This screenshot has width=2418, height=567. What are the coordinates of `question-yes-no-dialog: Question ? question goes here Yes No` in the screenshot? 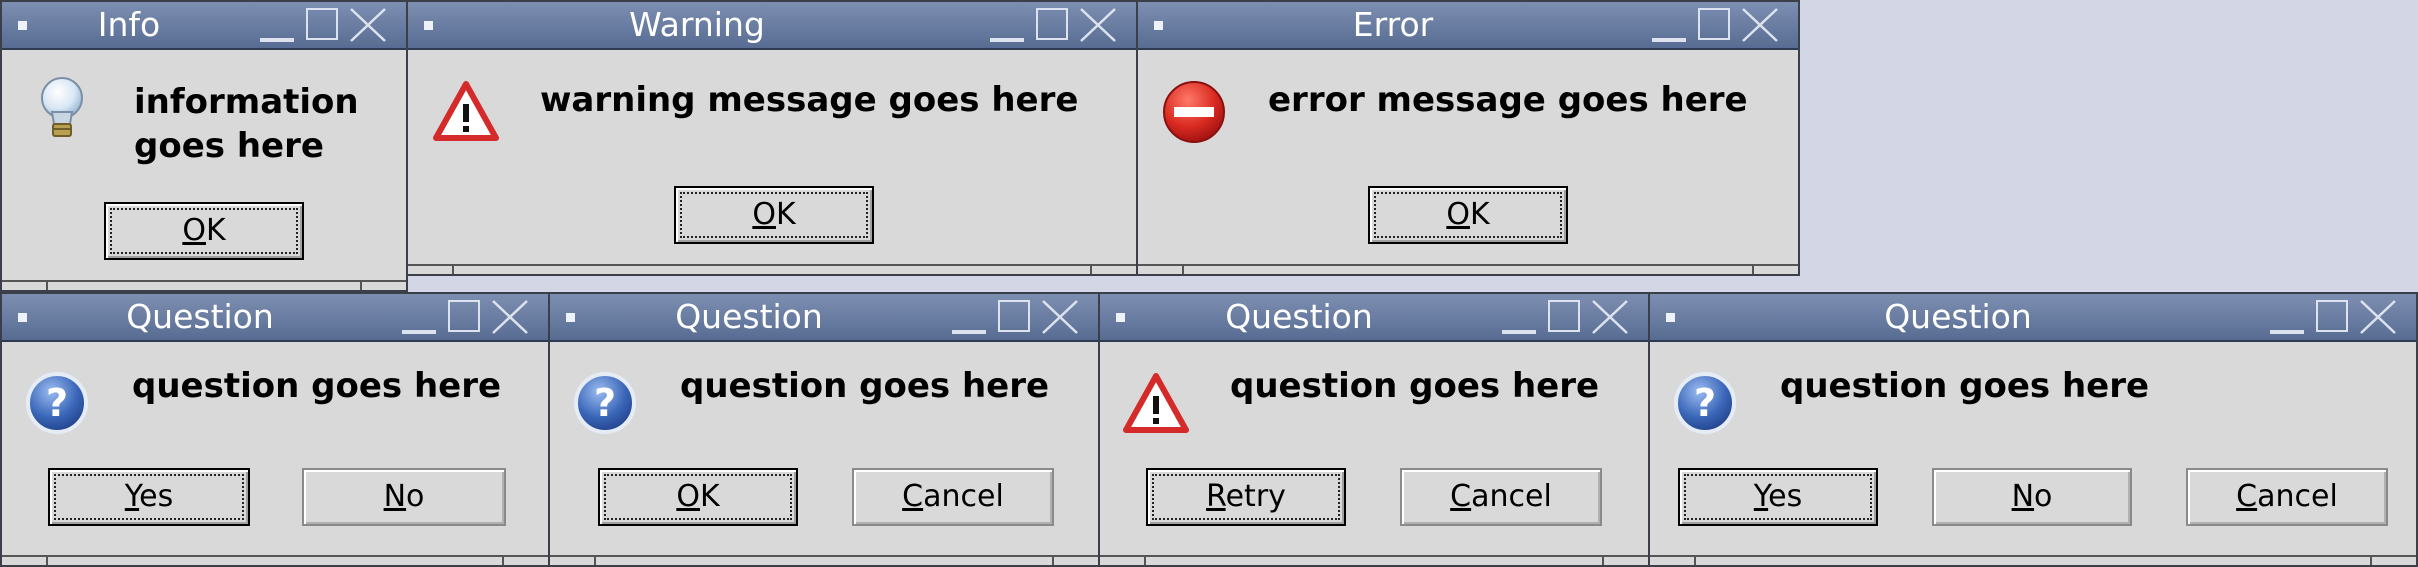 It's located at (275, 429).